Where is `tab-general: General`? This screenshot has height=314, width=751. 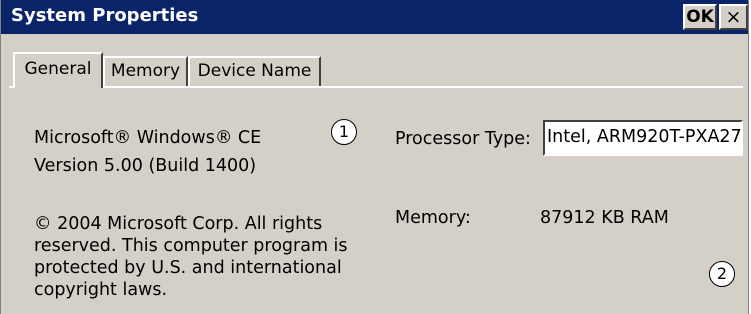
tab-general: General is located at coordinates (58, 70).